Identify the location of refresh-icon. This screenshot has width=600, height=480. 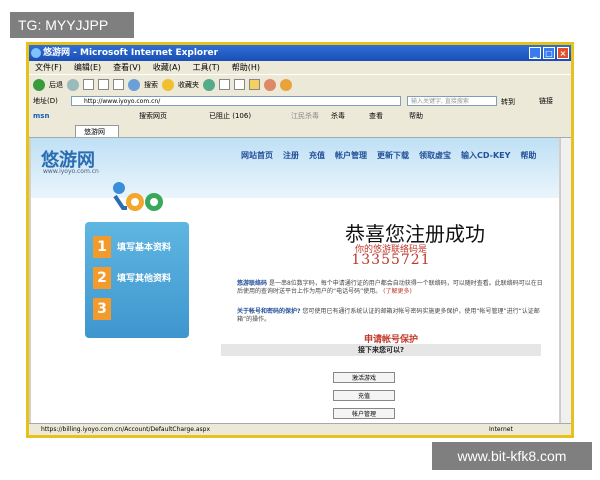
(103, 84).